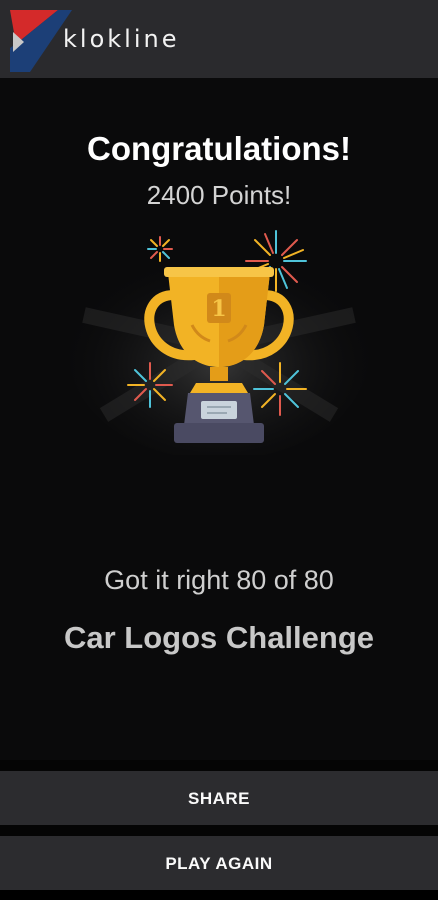  Describe the element at coordinates (219, 148) in the screenshot. I see `congratulations-title: Congratulations!` at that location.